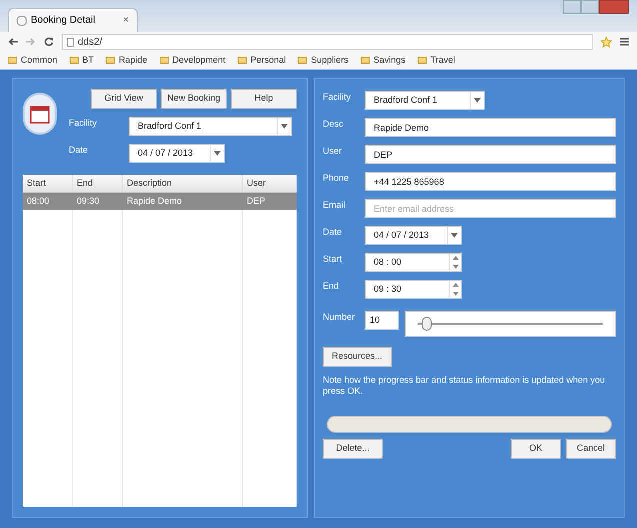  Describe the element at coordinates (98, 183) in the screenshot. I see `column-header: End` at that location.